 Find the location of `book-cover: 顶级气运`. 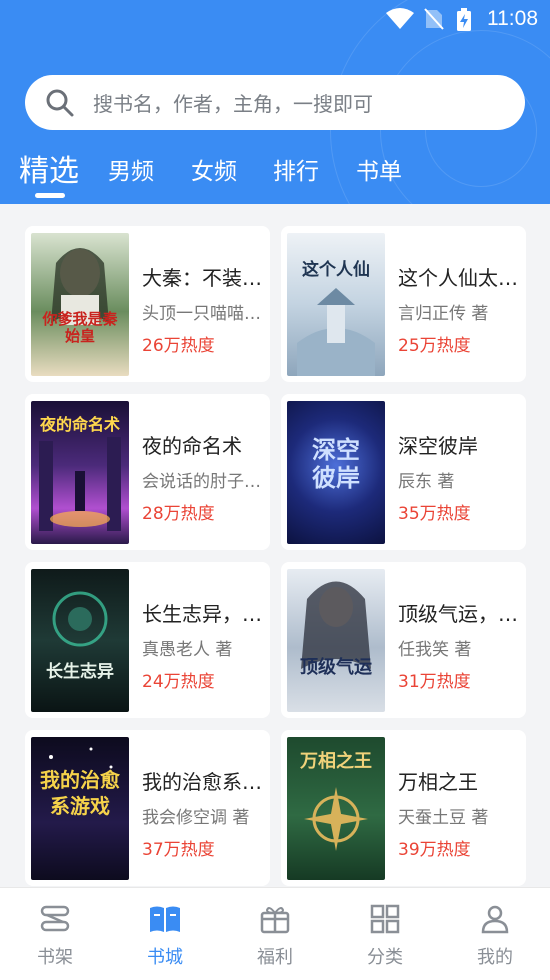

book-cover: 顶级气运 is located at coordinates (336, 640).